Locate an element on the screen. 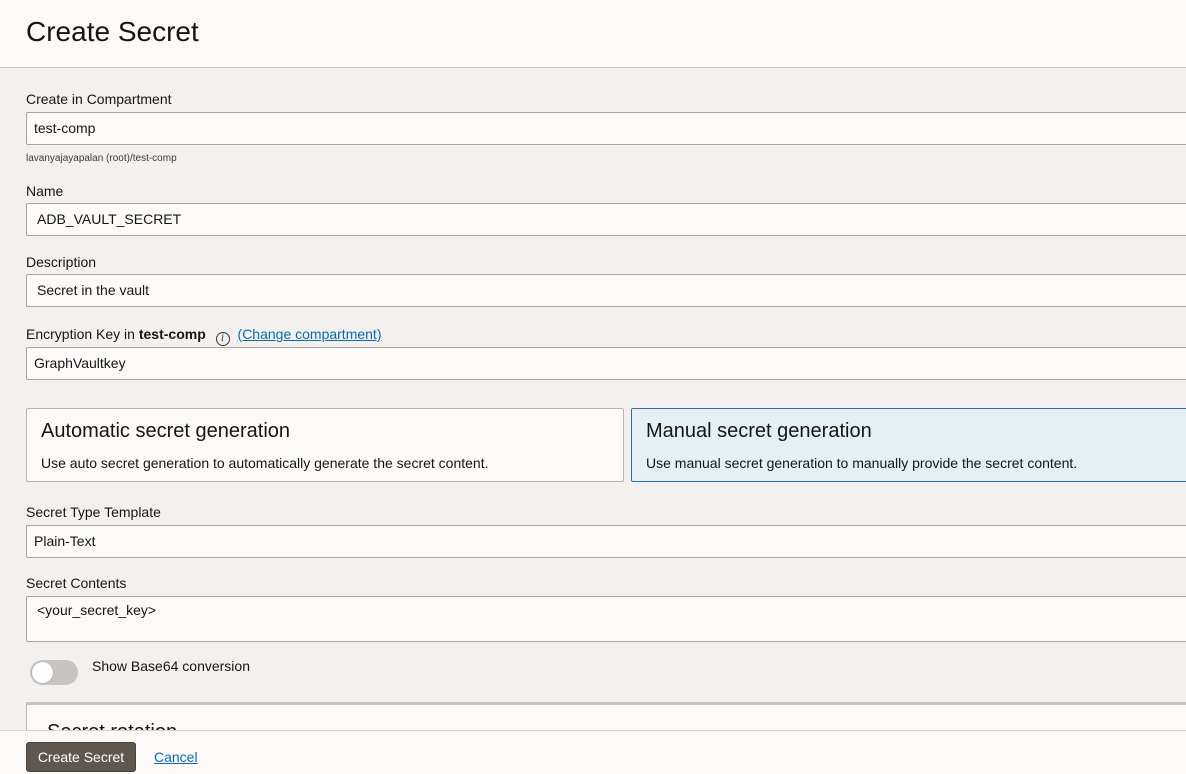 The image size is (1186, 774). name-input: ADB_VAULT_SECRET is located at coordinates (606, 219).